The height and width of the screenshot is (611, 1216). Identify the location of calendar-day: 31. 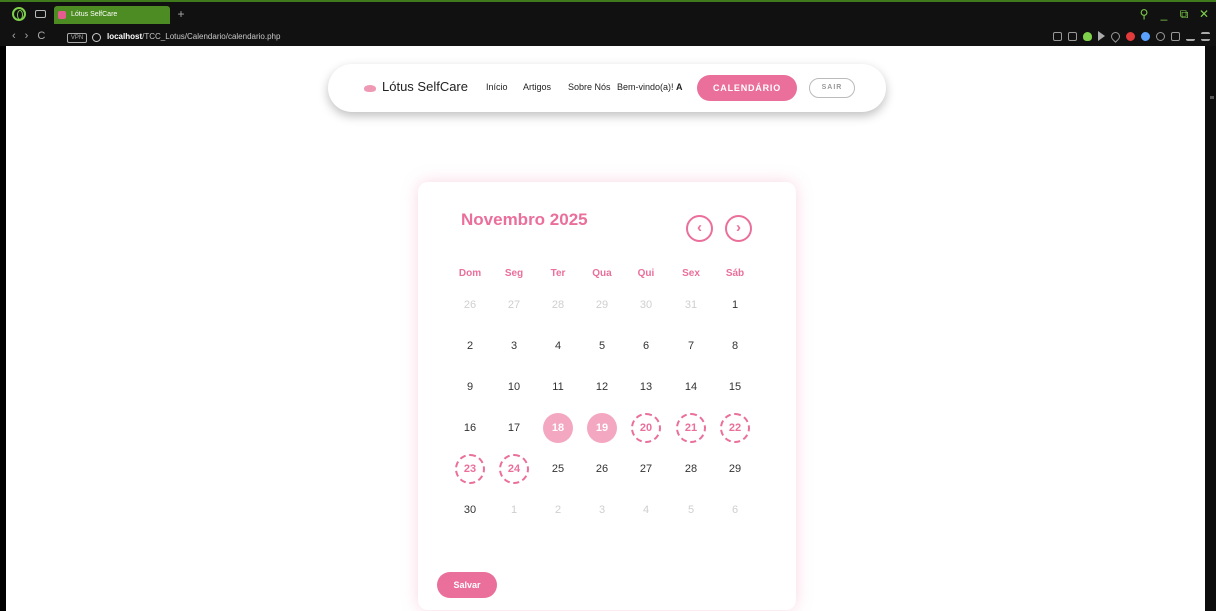
(691, 305).